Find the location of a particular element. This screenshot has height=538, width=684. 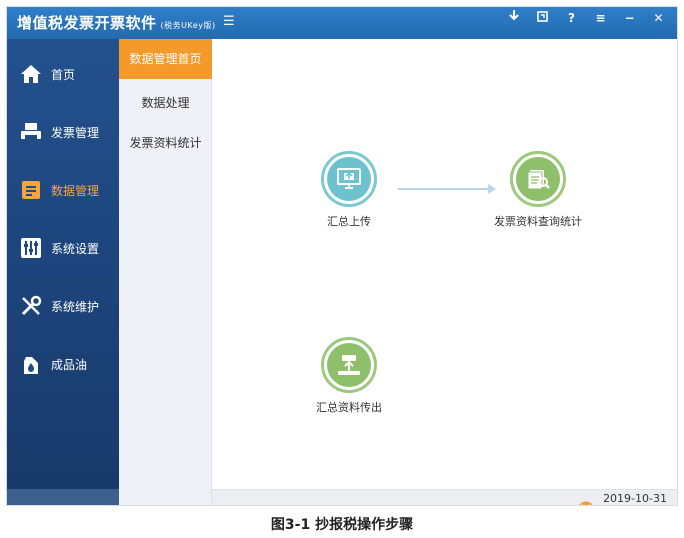

sidebar-item-invoice: 发票管理 is located at coordinates (63, 132).